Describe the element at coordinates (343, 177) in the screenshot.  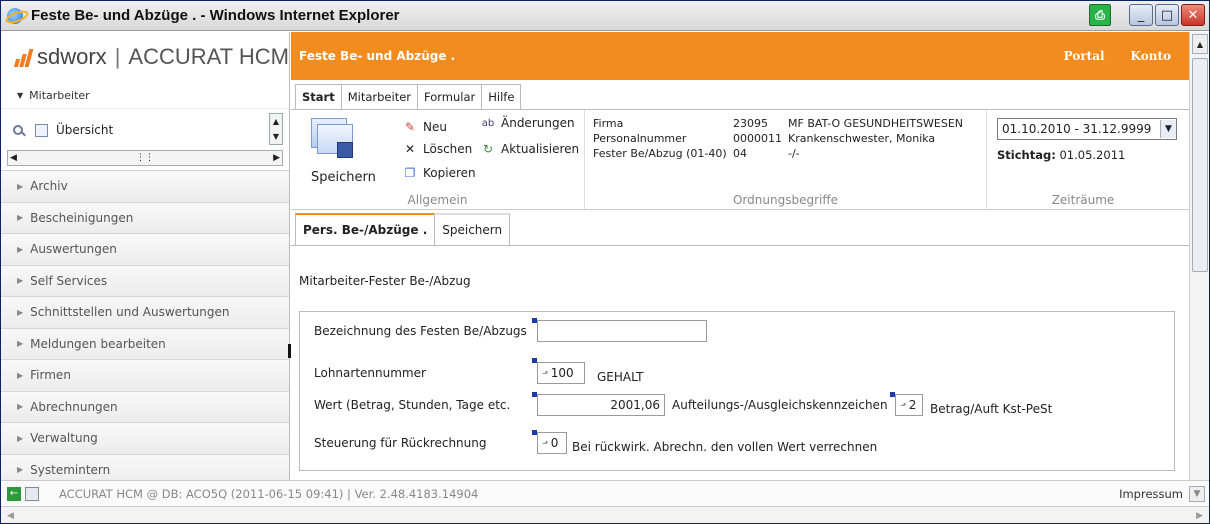
I see `save-button: Speichern` at that location.